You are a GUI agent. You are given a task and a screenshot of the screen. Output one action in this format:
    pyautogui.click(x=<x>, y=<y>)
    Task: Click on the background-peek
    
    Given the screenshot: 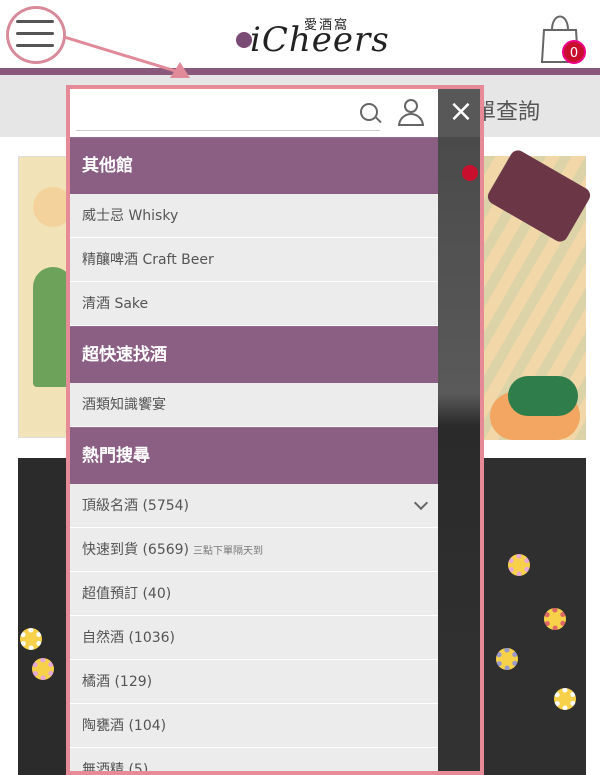 What is the action you would take?
    pyautogui.click(x=459, y=454)
    